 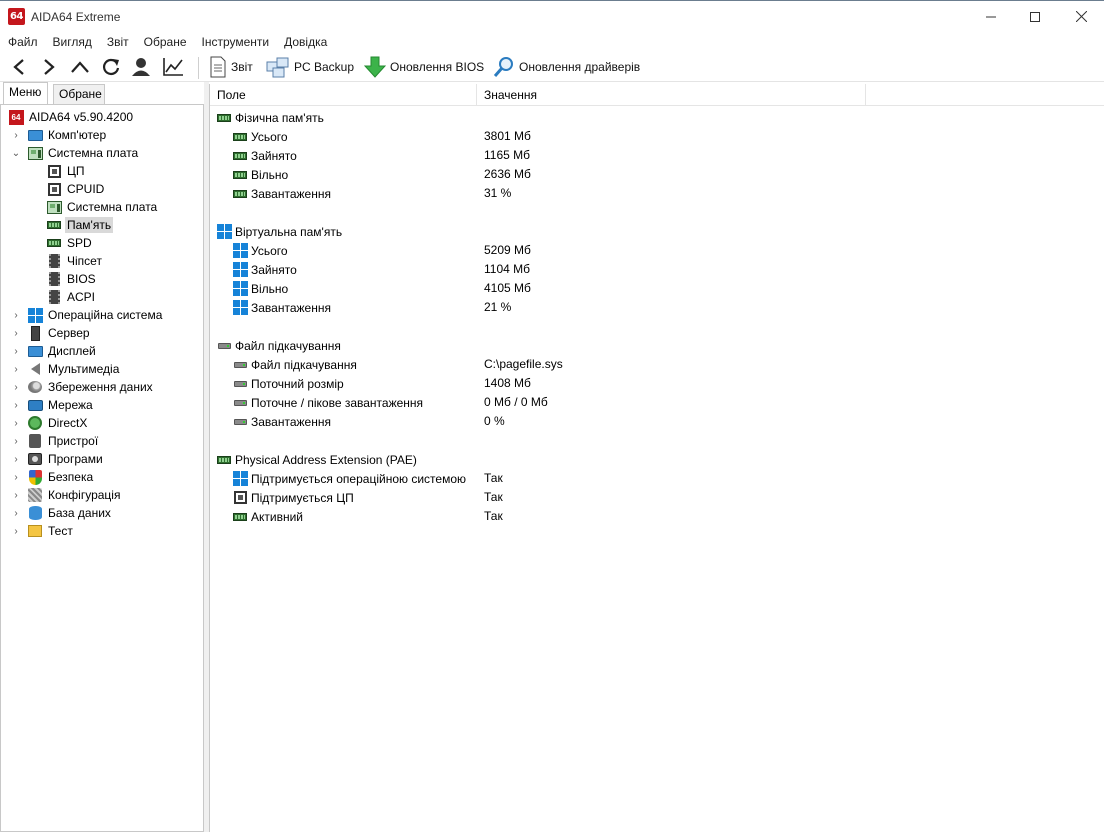 What do you see at coordinates (61, 477) in the screenshot?
I see `tree-item-security: Безпека` at bounding box center [61, 477].